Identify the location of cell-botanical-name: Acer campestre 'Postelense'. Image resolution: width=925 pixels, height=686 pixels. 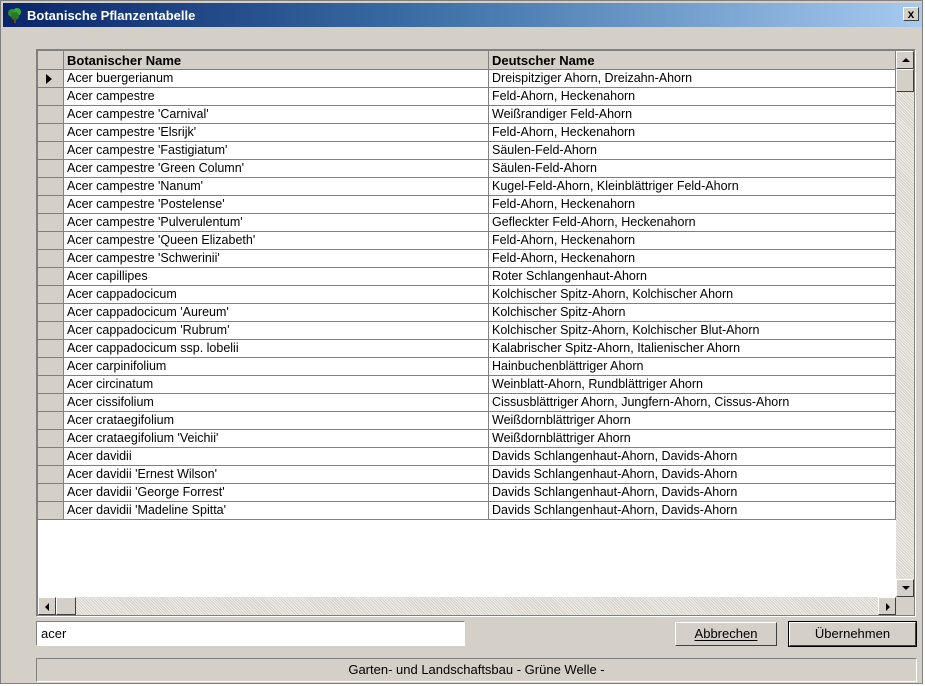
(276, 205).